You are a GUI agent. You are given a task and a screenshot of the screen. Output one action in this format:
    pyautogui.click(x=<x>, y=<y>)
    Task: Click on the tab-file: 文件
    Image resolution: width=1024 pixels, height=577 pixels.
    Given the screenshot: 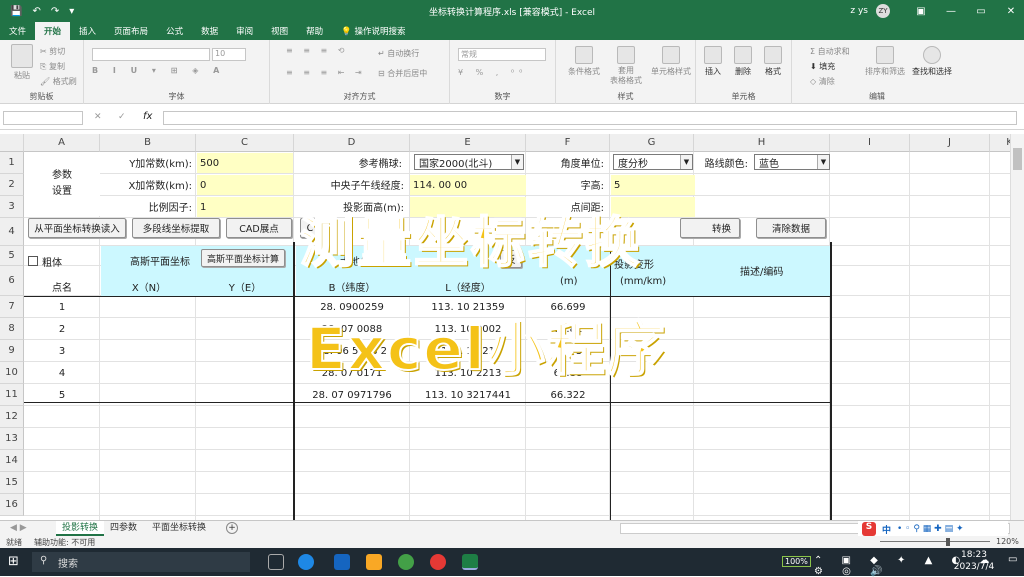 What is the action you would take?
    pyautogui.click(x=17, y=32)
    